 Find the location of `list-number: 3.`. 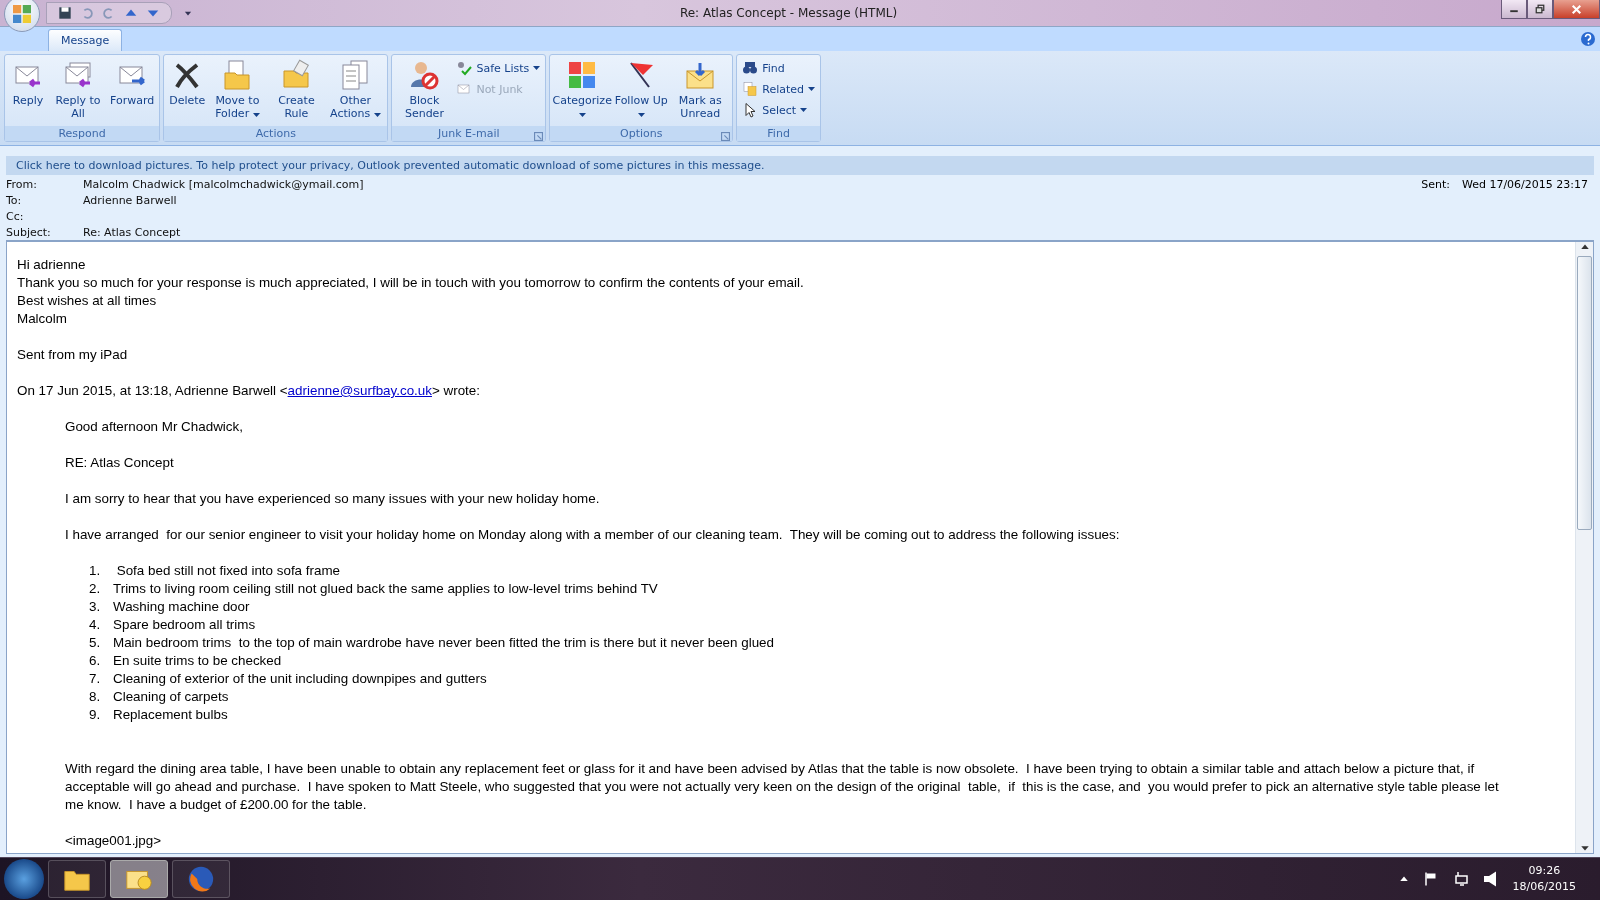

list-number: 3. is located at coordinates (95, 607).